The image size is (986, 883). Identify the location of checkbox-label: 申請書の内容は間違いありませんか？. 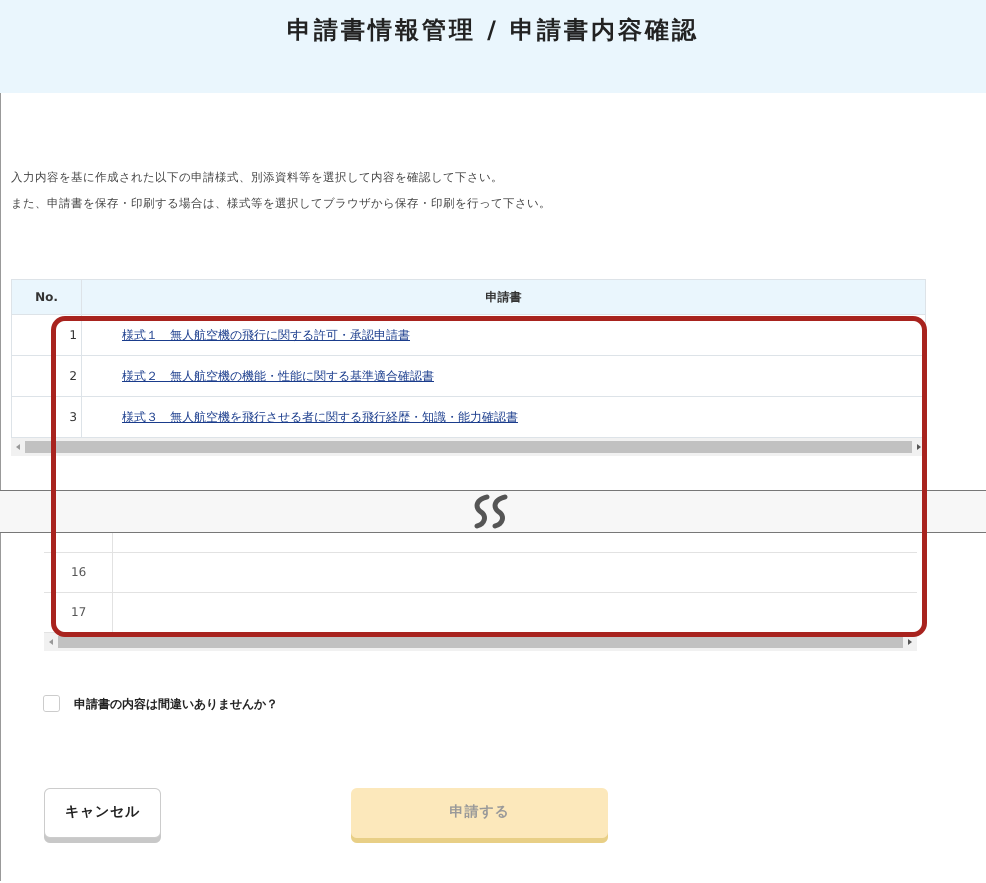
(176, 704).